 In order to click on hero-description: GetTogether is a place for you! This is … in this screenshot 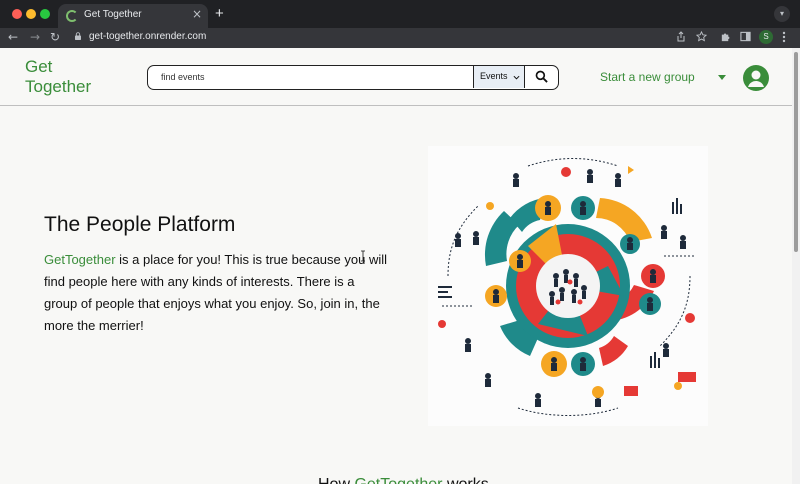, I will do `click(216, 293)`.